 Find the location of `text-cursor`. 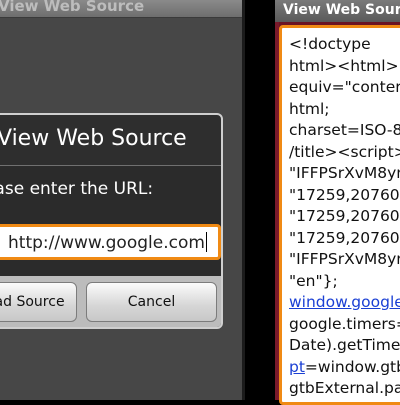

text-cursor is located at coordinates (206, 242).